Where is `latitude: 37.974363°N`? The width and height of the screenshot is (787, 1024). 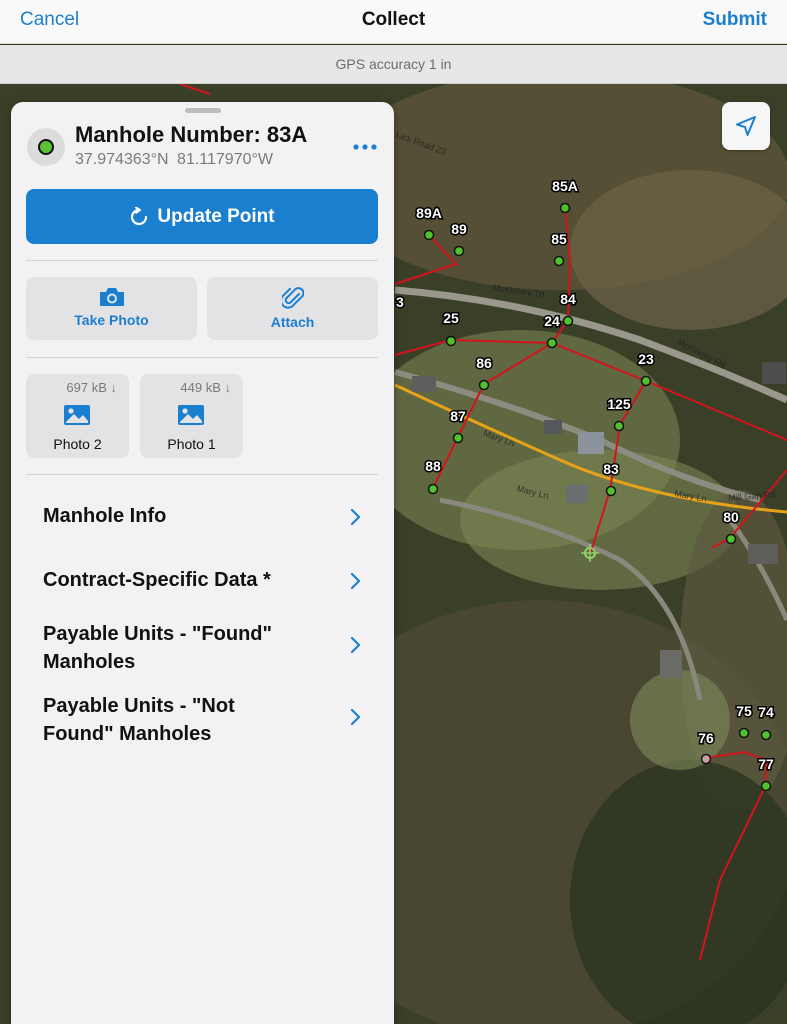
latitude: 37.974363°N is located at coordinates (122, 159).